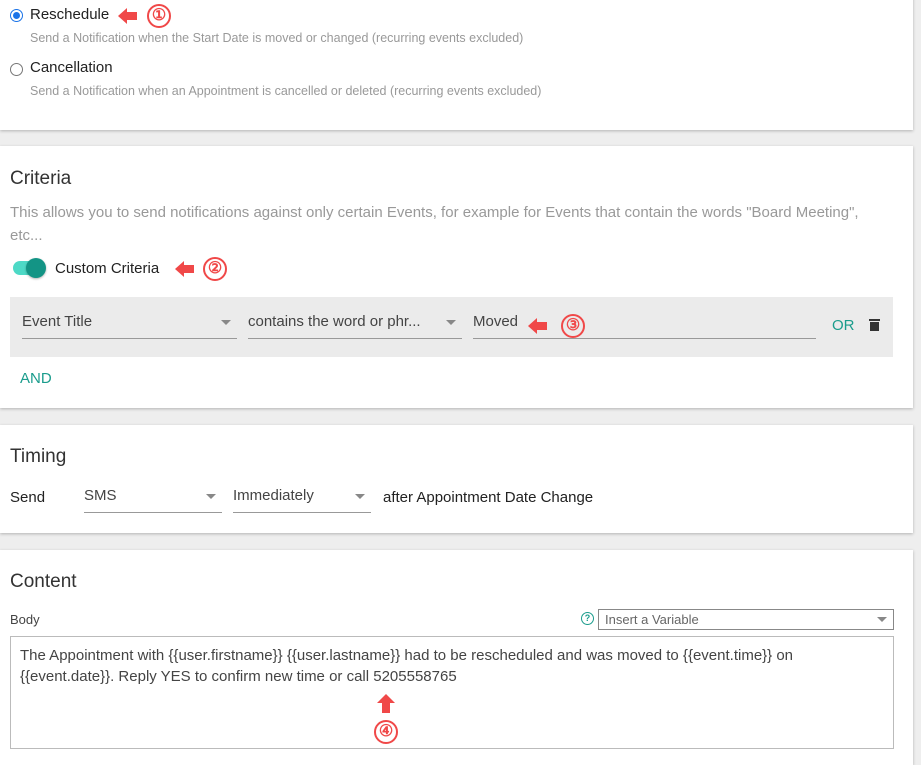 This screenshot has height=765, width=921. What do you see at coordinates (273, 495) in the screenshot?
I see `when-value: Immediately` at bounding box center [273, 495].